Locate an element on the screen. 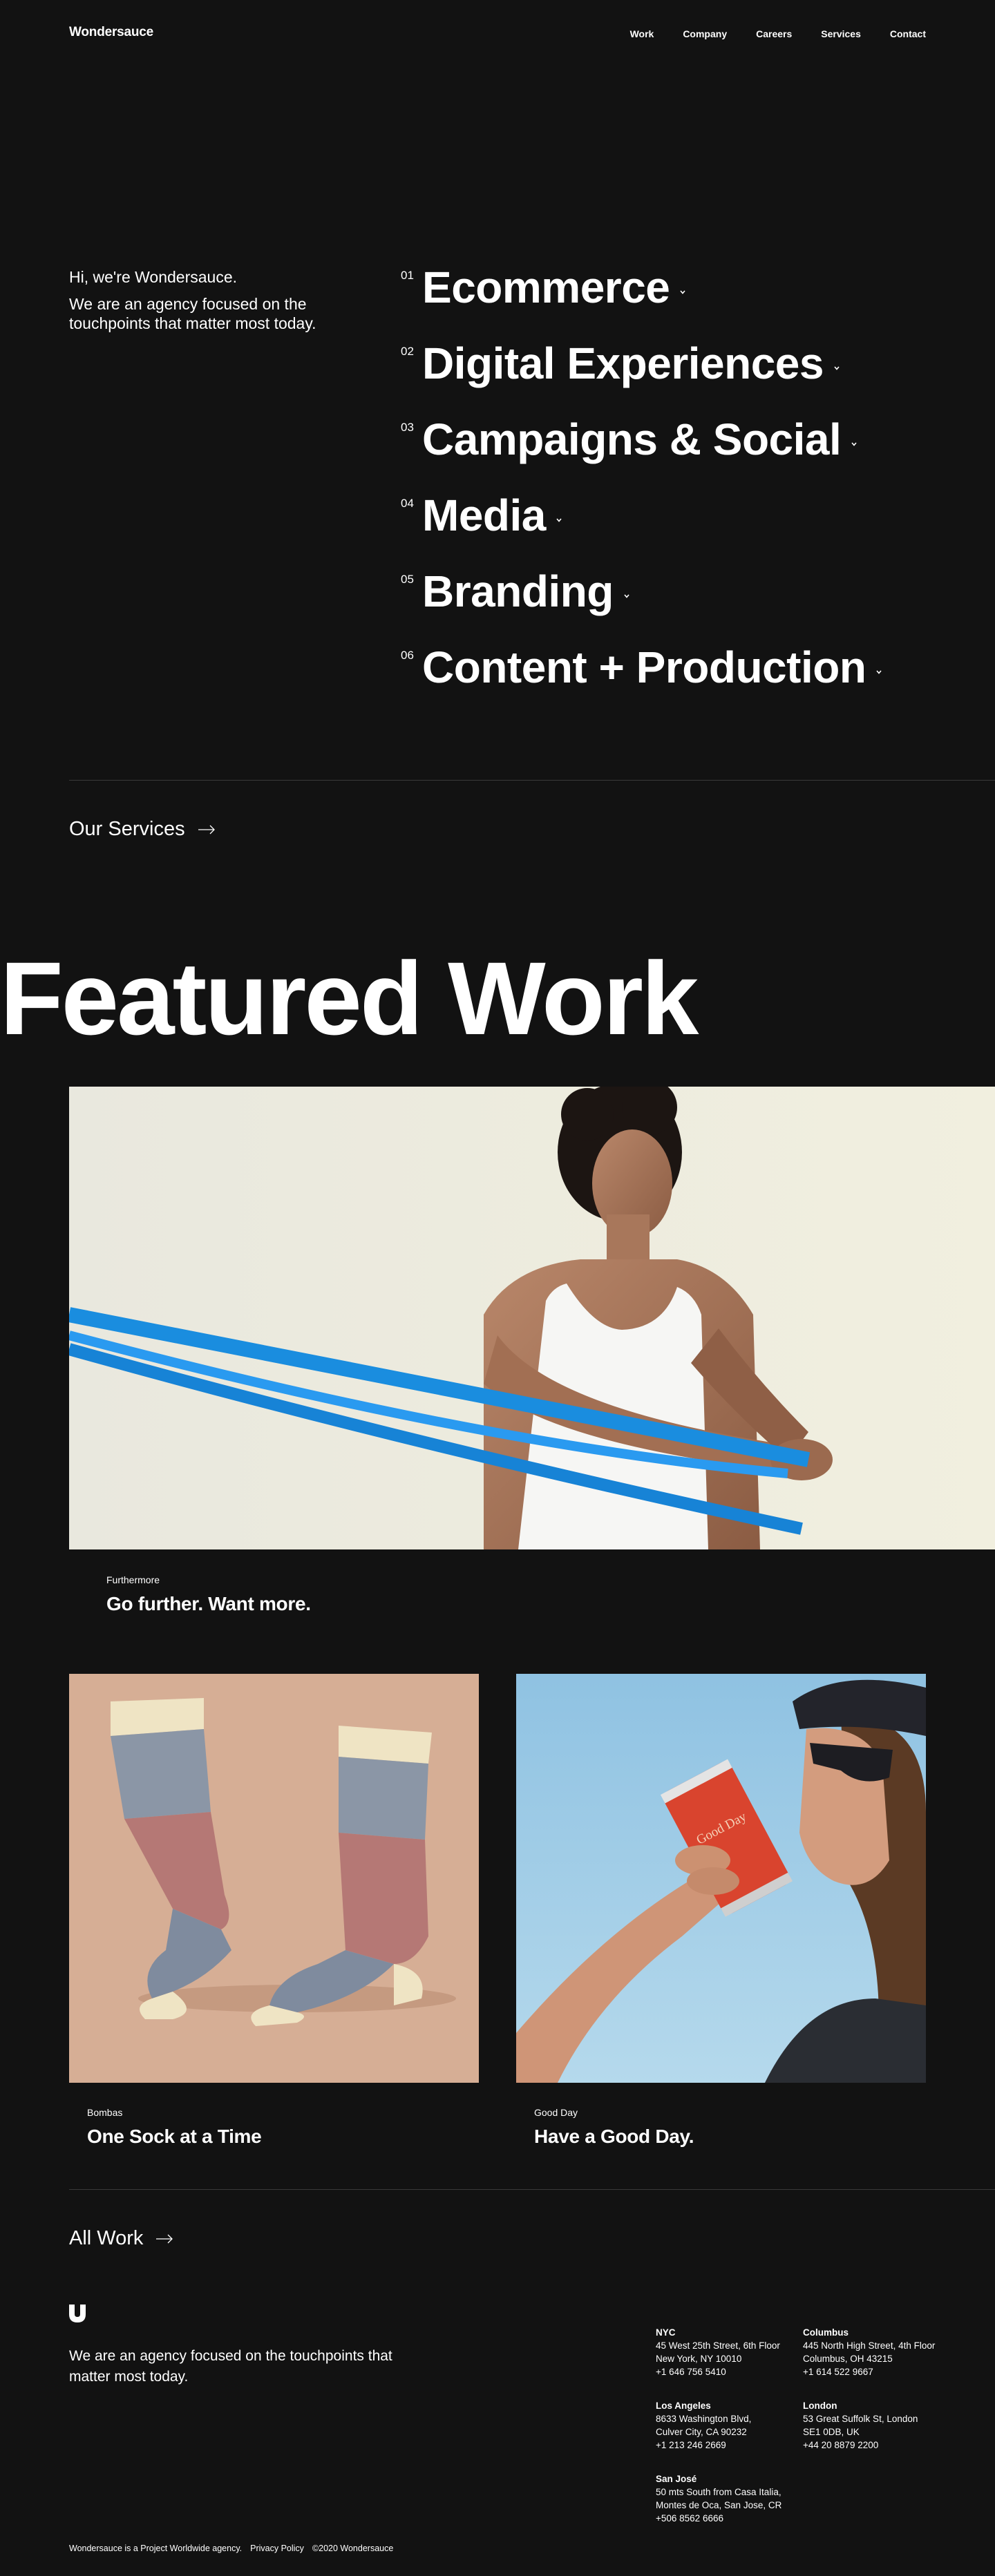 This screenshot has width=995, height=2576. office-address-line: Montes de Oca, San Jose, CR is located at coordinates (719, 2505).